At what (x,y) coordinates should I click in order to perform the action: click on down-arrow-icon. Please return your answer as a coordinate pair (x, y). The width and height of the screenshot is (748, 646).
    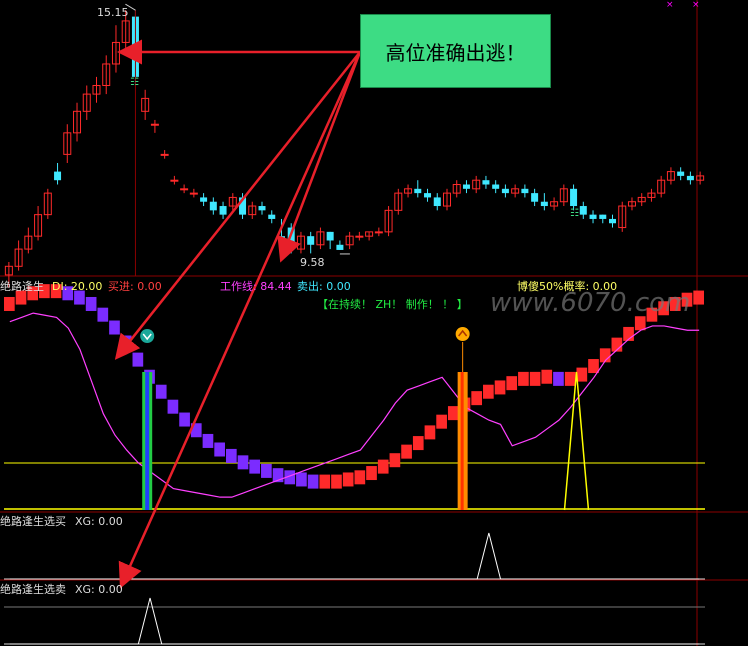
    Looking at the image, I should click on (147, 336).